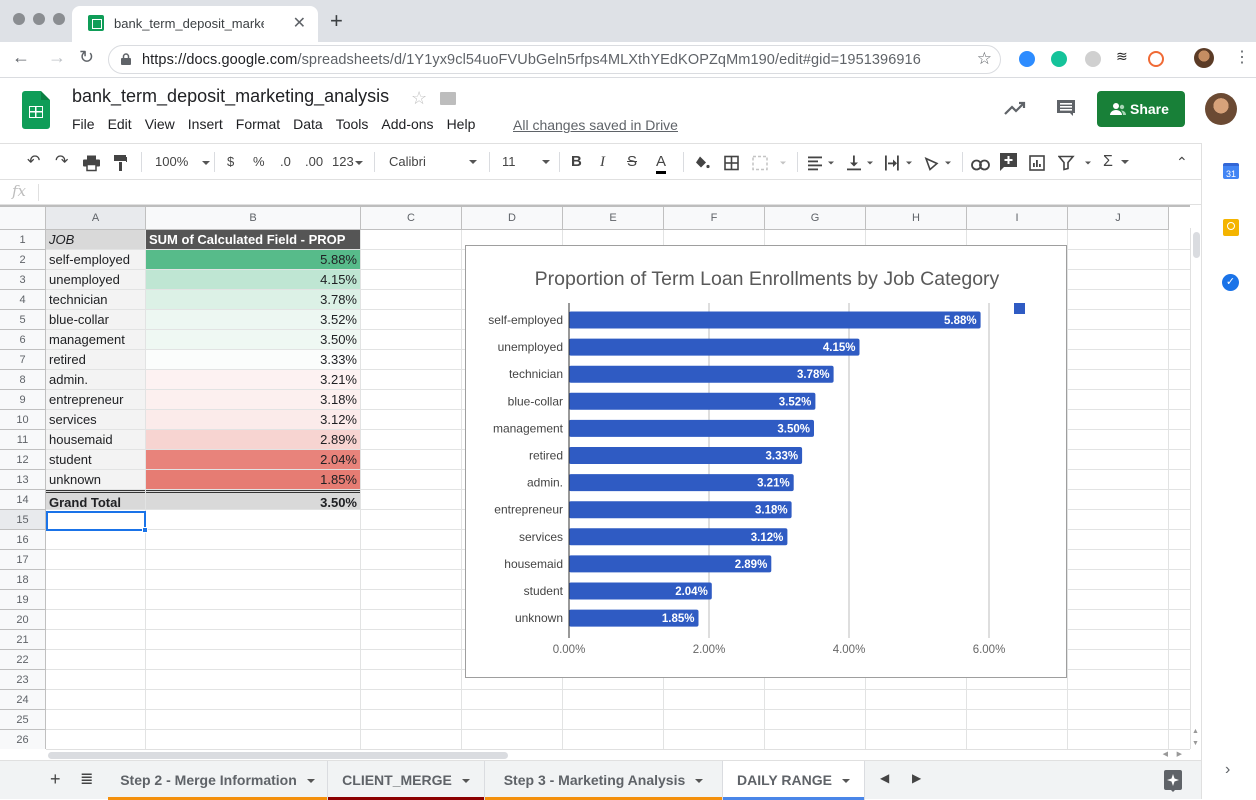 The width and height of the screenshot is (1256, 800). I want to click on column-header-j: J, so click(1118, 218).